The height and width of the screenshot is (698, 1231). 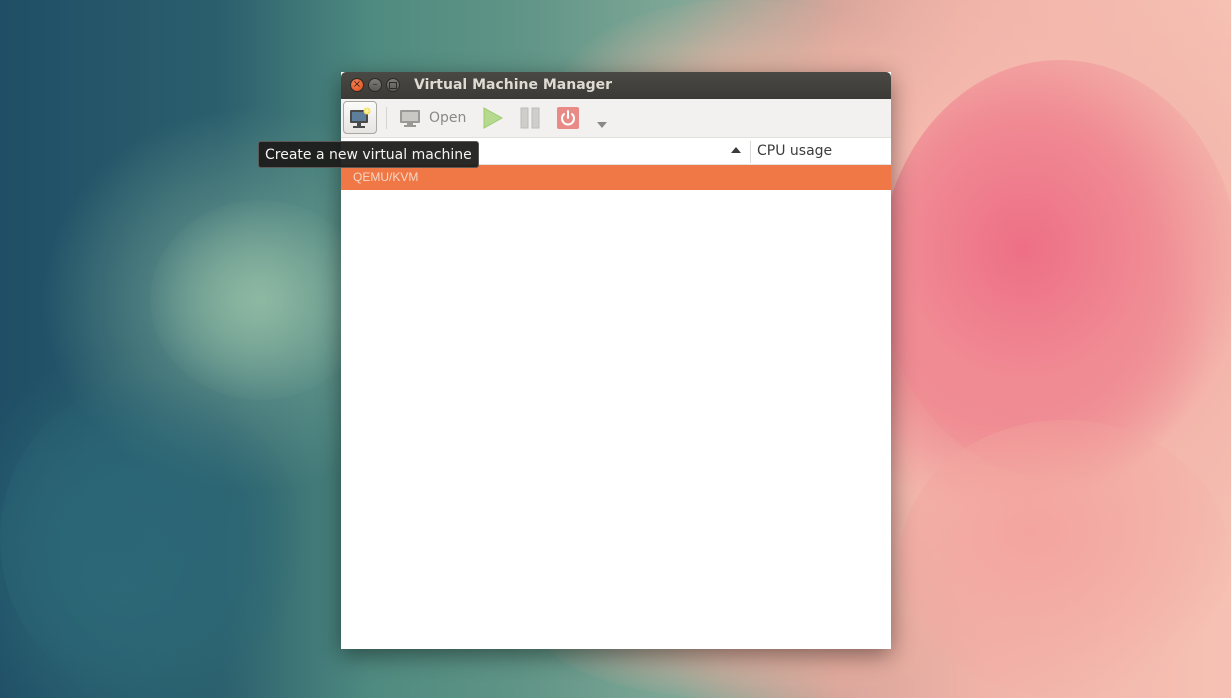 I want to click on window-title: Virtual Machine Manager, so click(x=513, y=85).